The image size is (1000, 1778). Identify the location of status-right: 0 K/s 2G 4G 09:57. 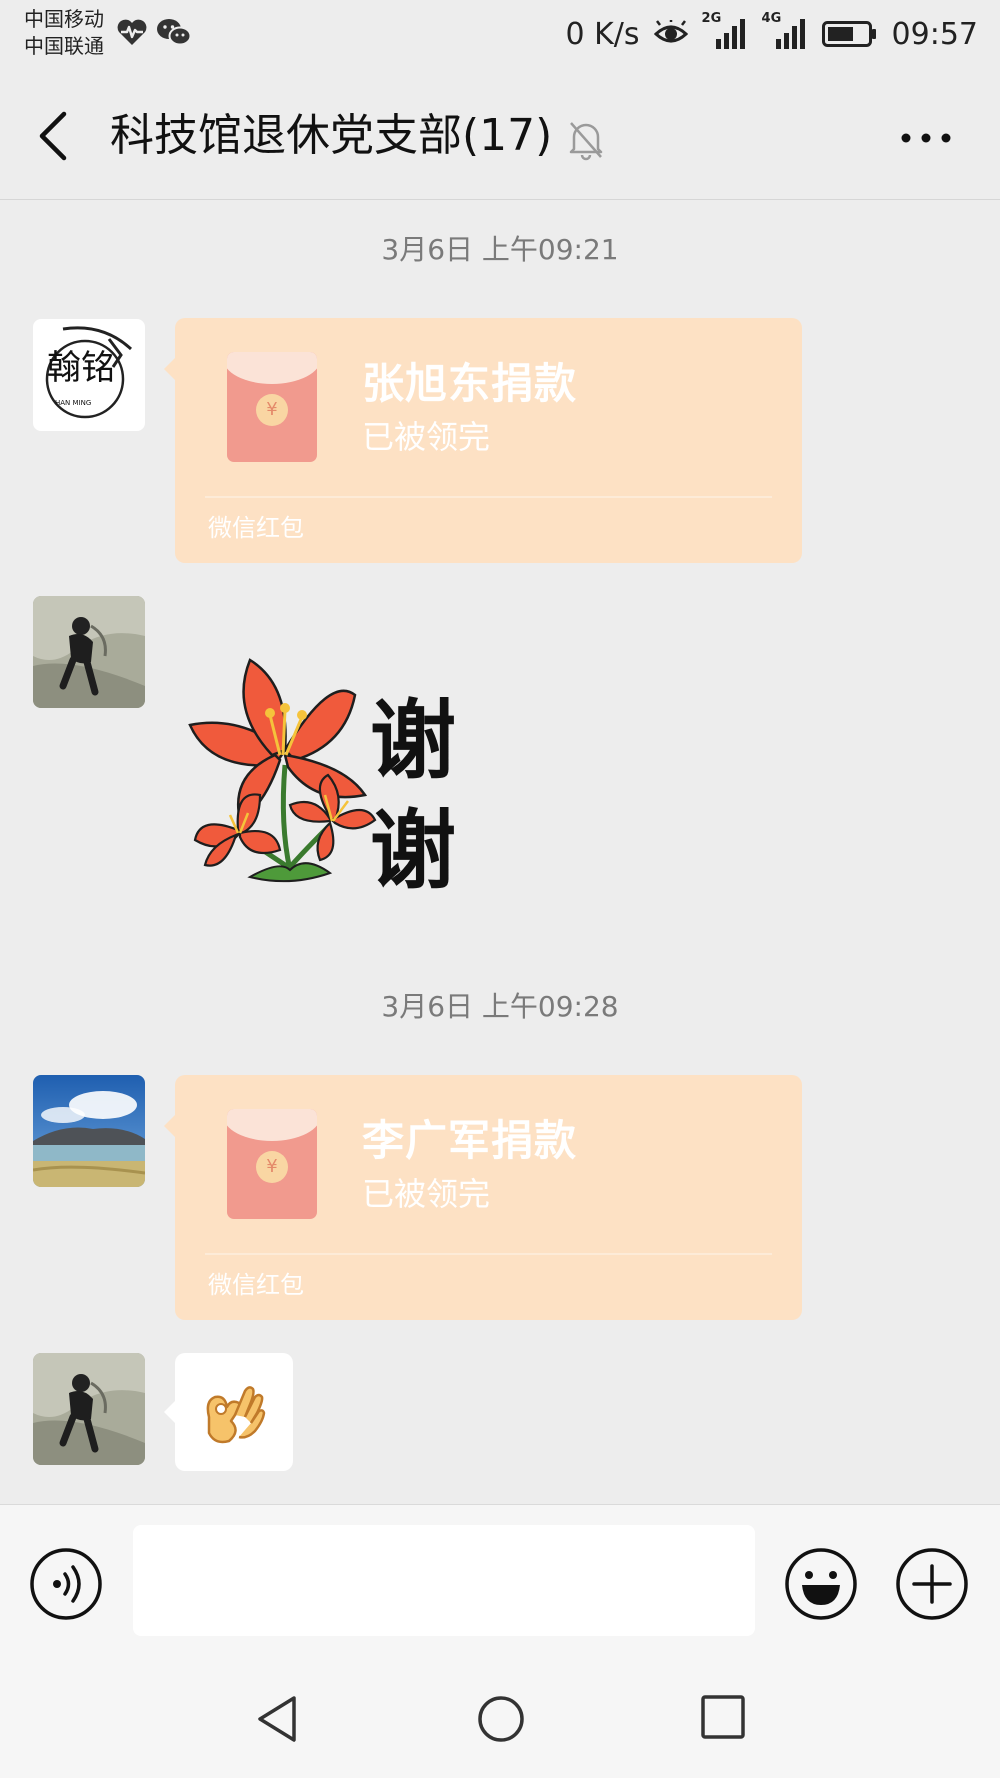
(771, 32).